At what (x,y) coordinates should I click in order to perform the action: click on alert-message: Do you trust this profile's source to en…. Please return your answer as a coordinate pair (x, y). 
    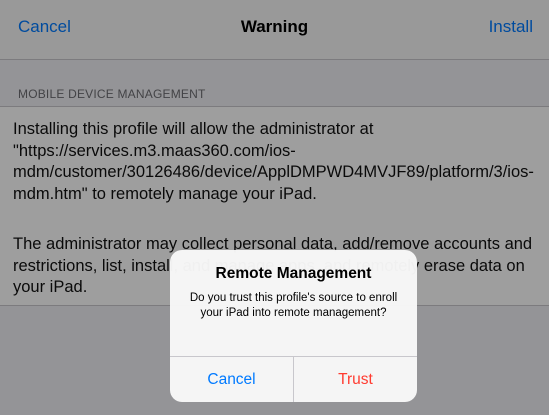
    Looking at the image, I should click on (293, 305).